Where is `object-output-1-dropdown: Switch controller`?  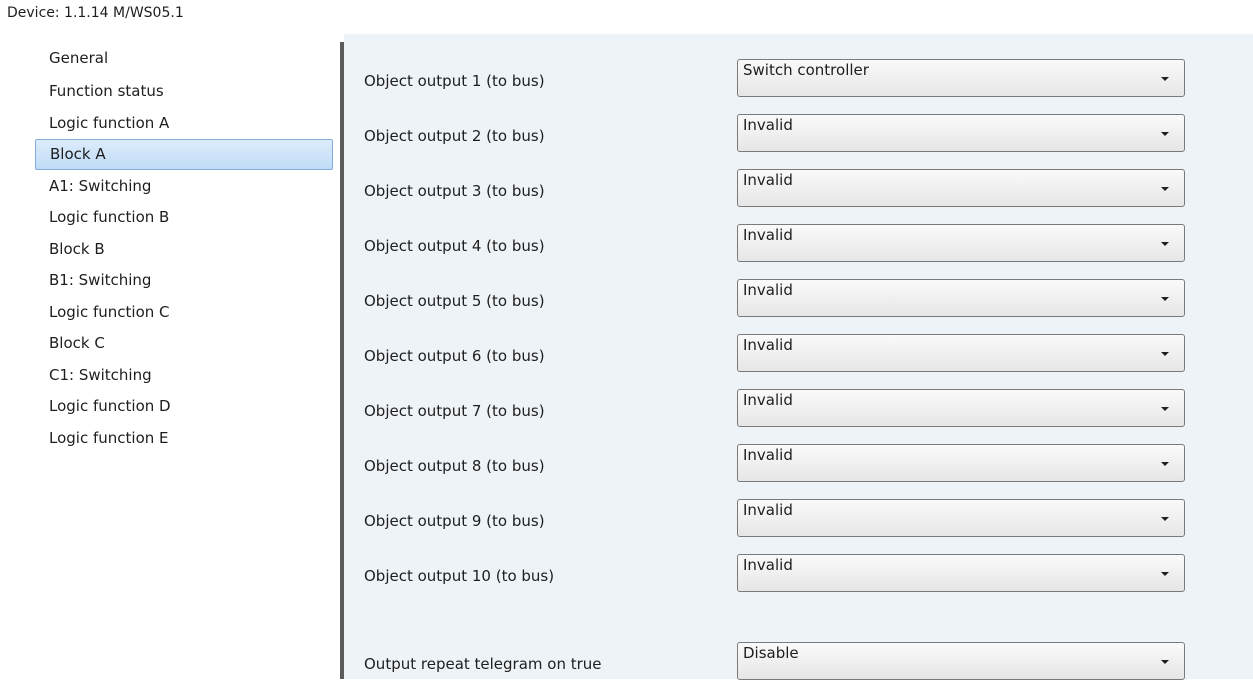 object-output-1-dropdown: Switch controller is located at coordinates (961, 78).